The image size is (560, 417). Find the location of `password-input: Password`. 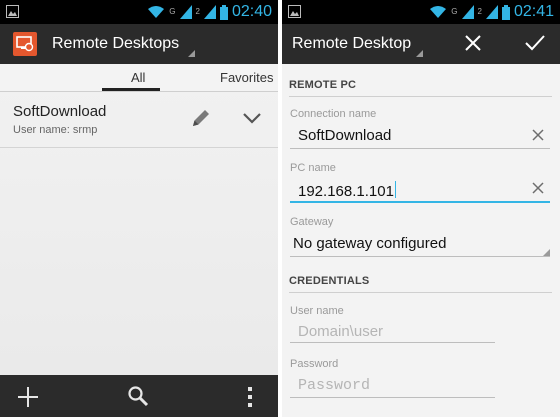

password-input: Password is located at coordinates (334, 385).